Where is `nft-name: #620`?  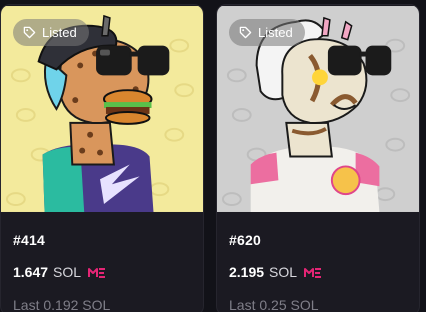 nft-name: #620 is located at coordinates (318, 240).